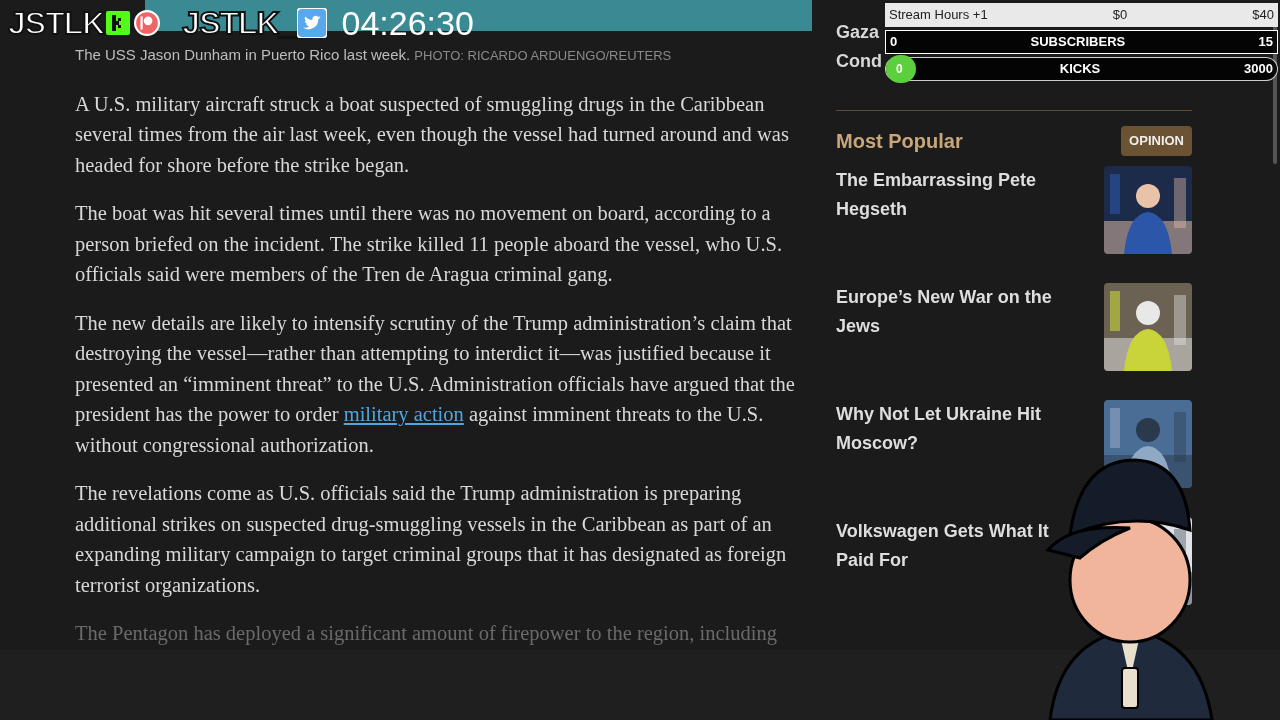 The height and width of the screenshot is (720, 1280). I want to click on article-link: The Embarrassing Pete Hegseth, so click(951, 210).